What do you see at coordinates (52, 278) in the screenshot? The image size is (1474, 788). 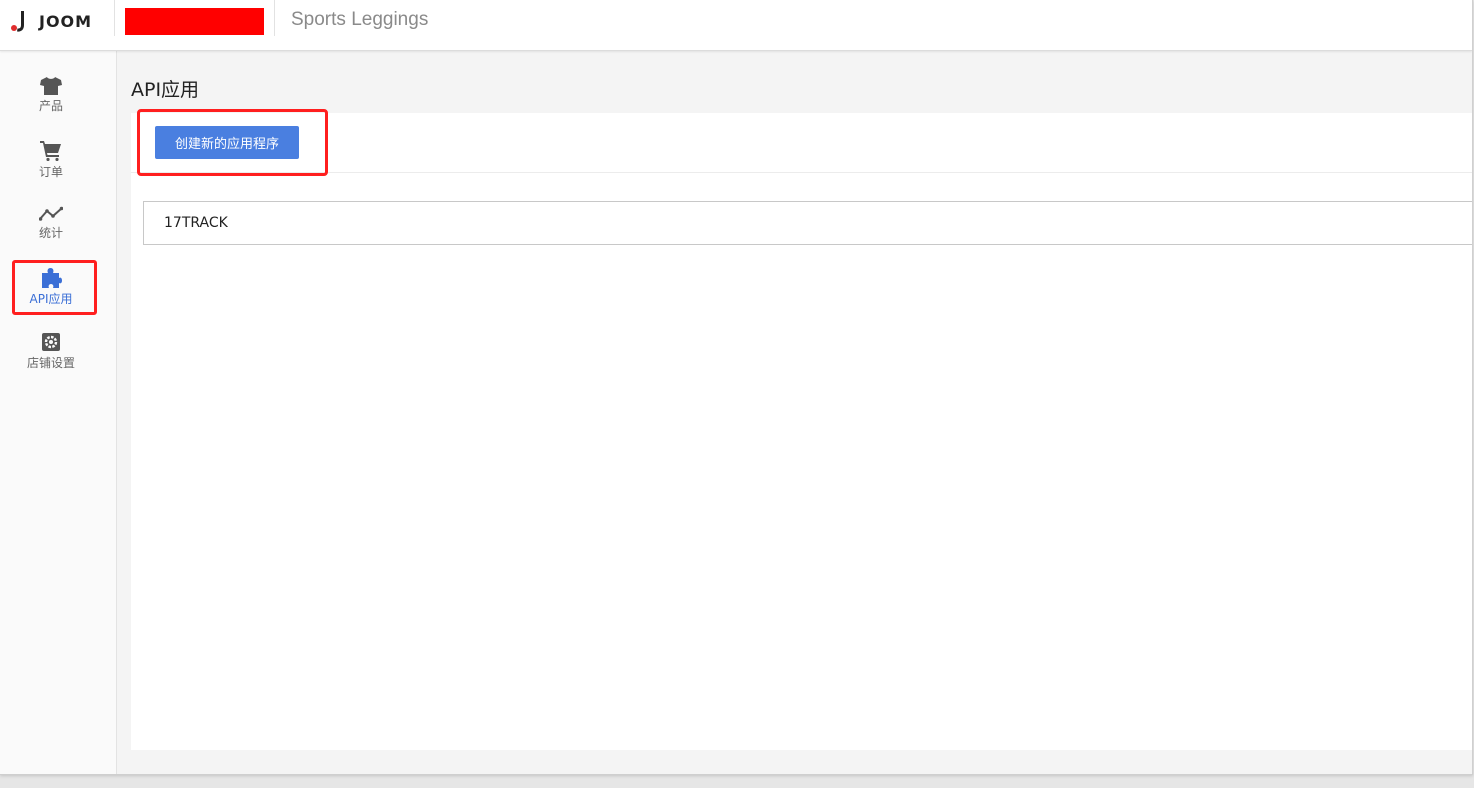 I see `puzzle-icon` at bounding box center [52, 278].